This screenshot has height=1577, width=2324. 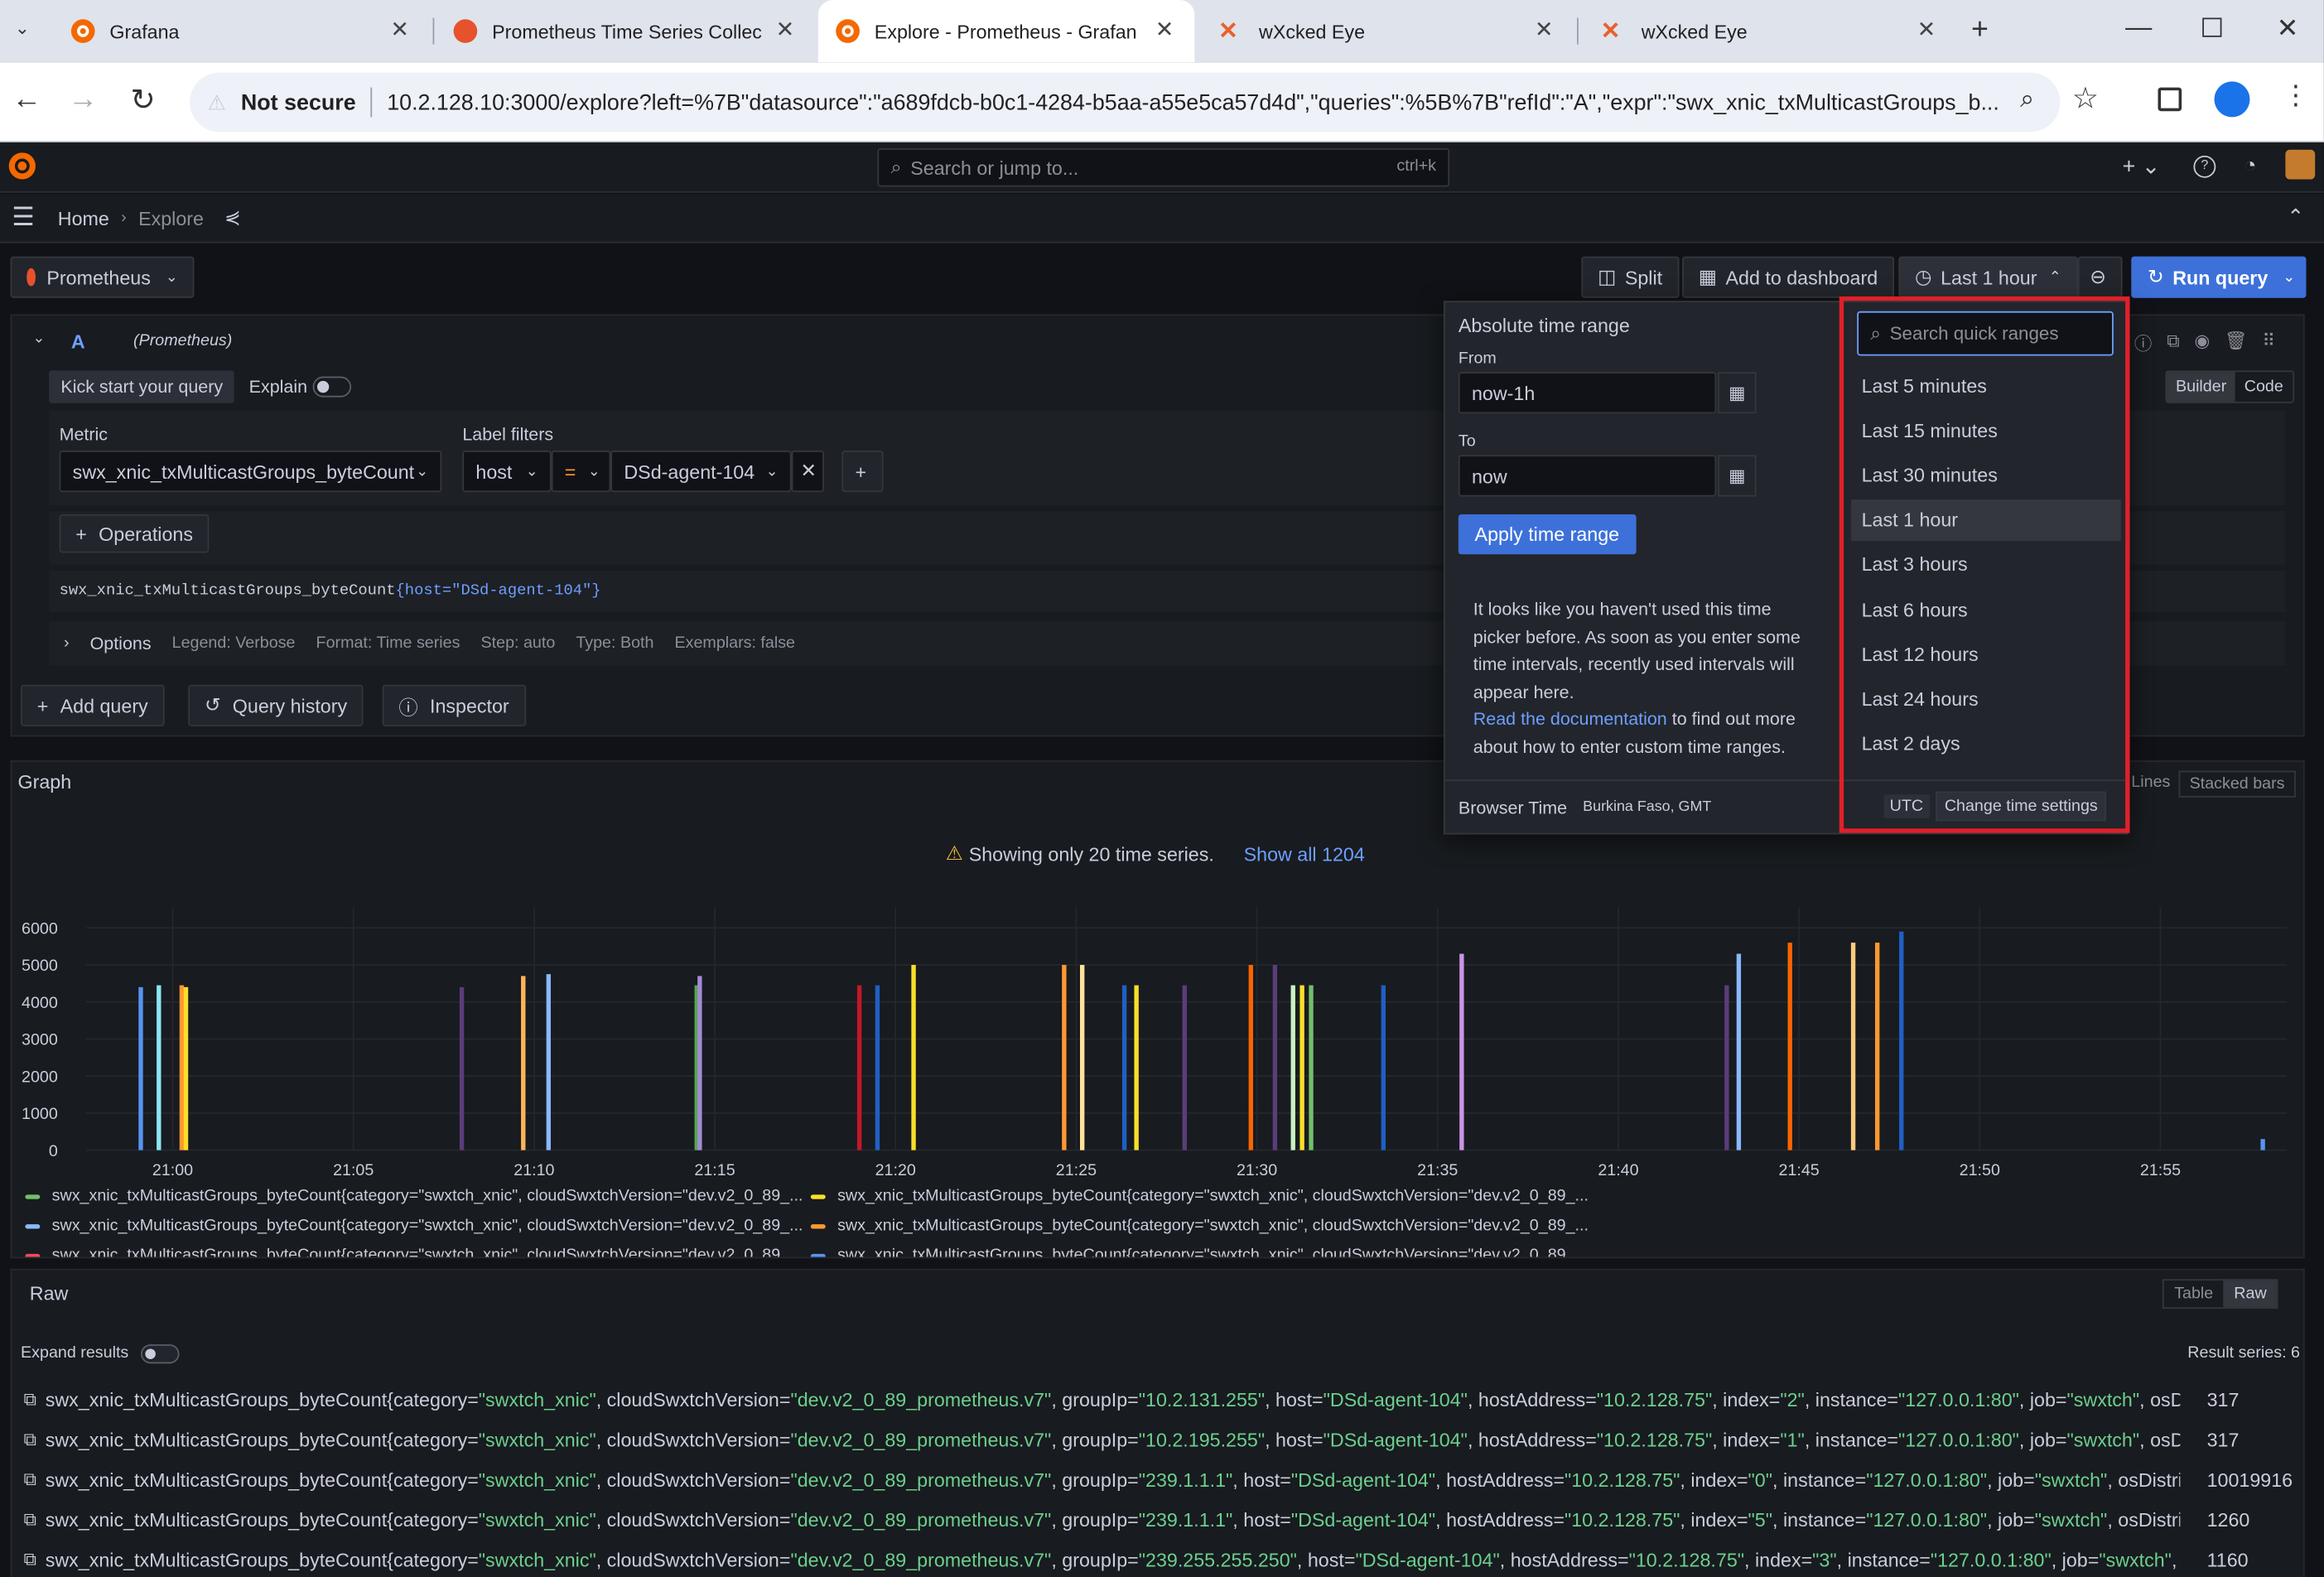 I want to click on from-input: now-1h, so click(x=1588, y=393).